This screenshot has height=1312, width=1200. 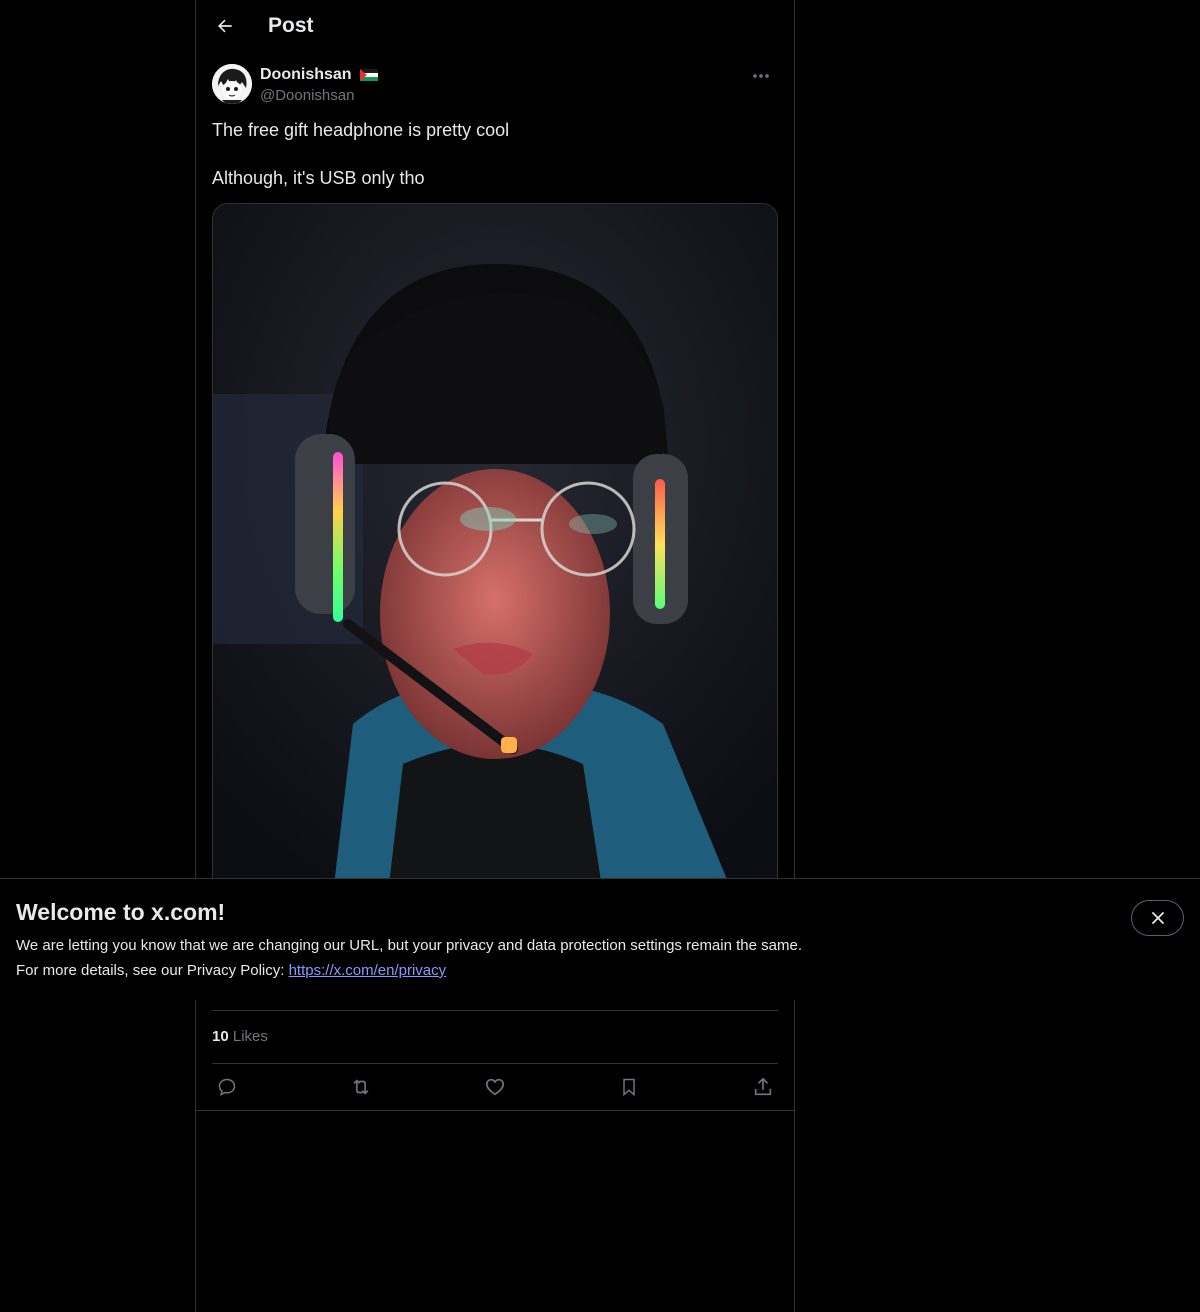 I want to click on privacy-policy-link: https://x.com/en/privacy, so click(x=368, y=970).